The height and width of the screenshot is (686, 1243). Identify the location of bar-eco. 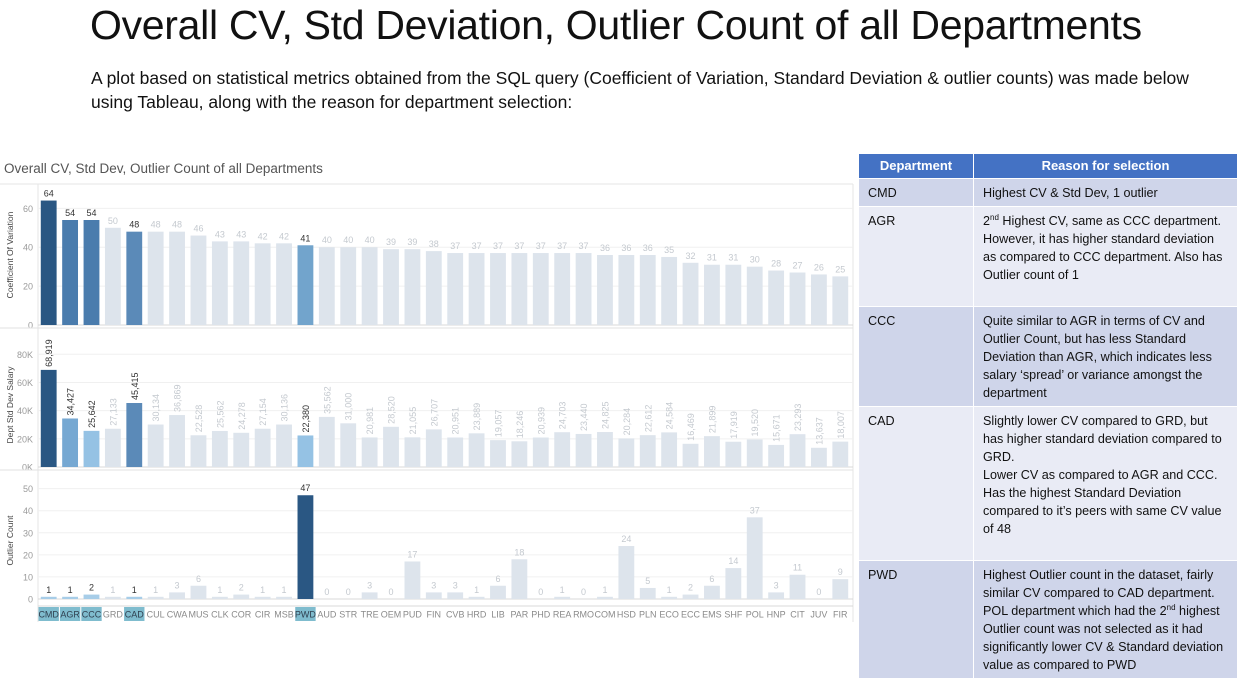
(669, 597).